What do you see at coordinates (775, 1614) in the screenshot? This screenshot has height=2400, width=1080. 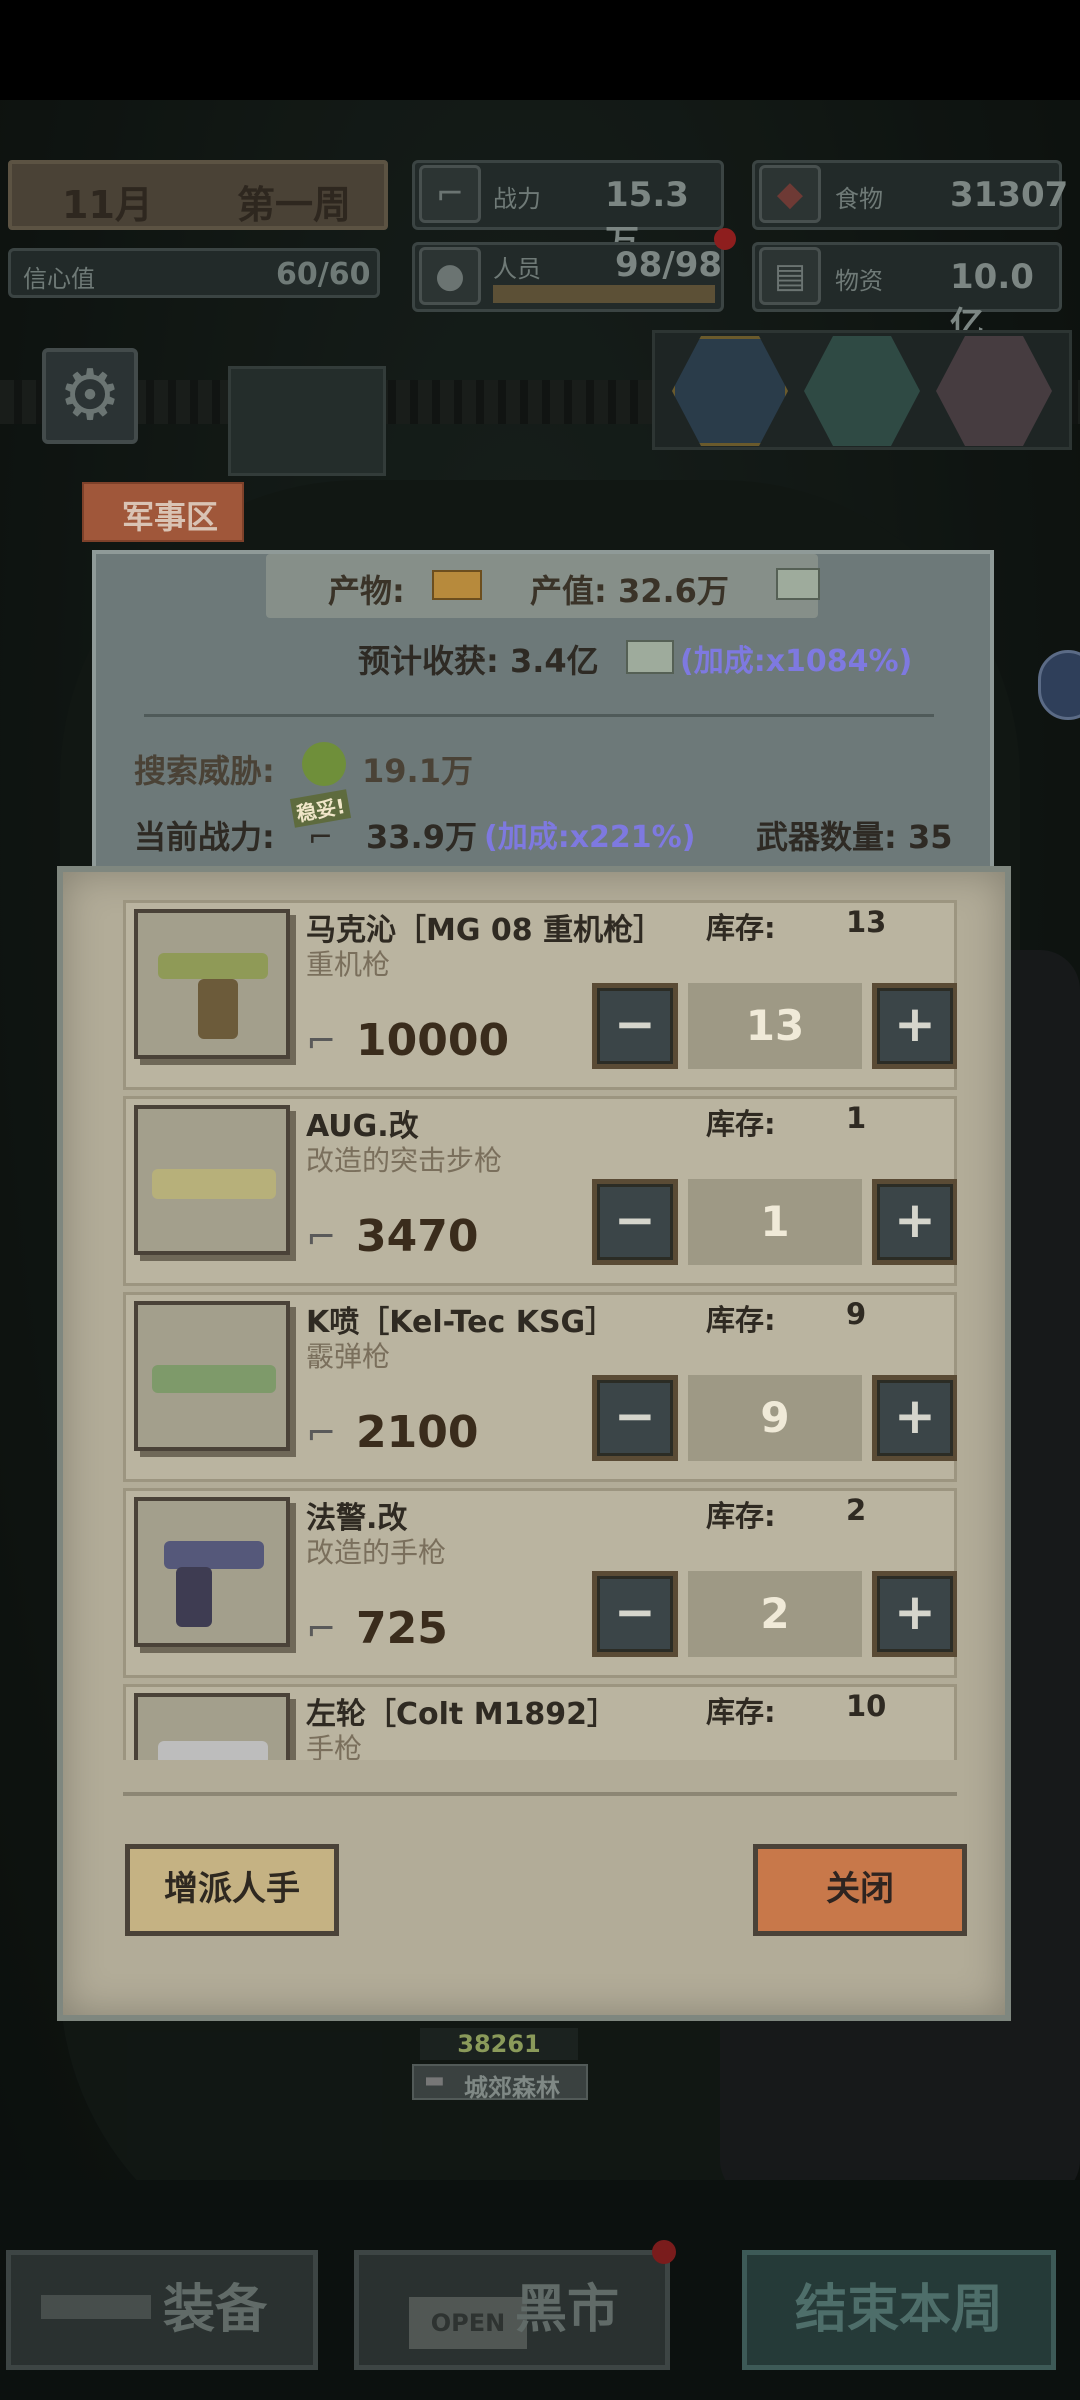 I see `quantity-value: 2` at bounding box center [775, 1614].